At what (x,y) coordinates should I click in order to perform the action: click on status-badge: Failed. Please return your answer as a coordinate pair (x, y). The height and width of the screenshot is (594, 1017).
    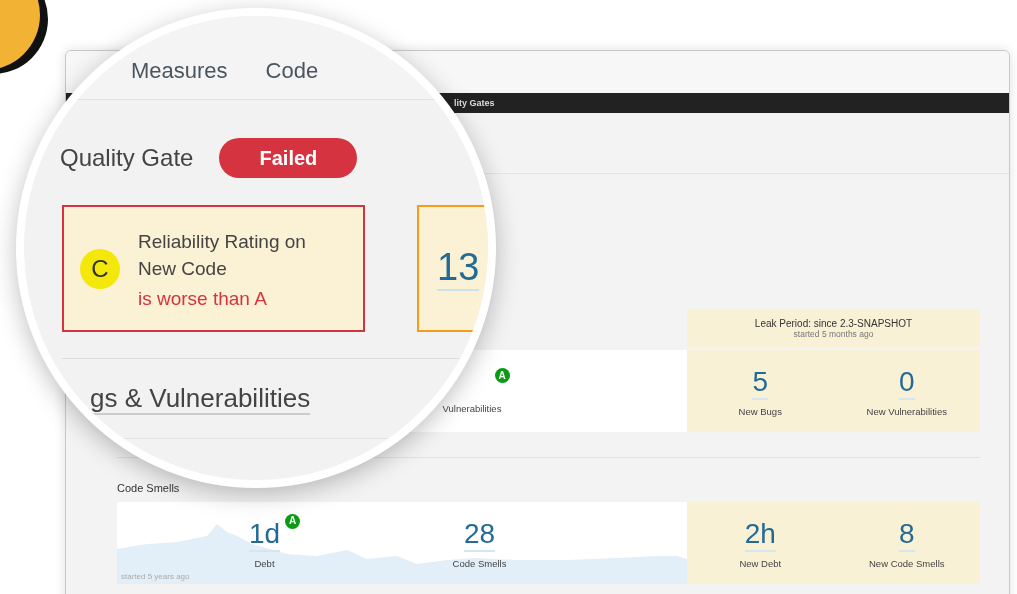
    Looking at the image, I should click on (288, 158).